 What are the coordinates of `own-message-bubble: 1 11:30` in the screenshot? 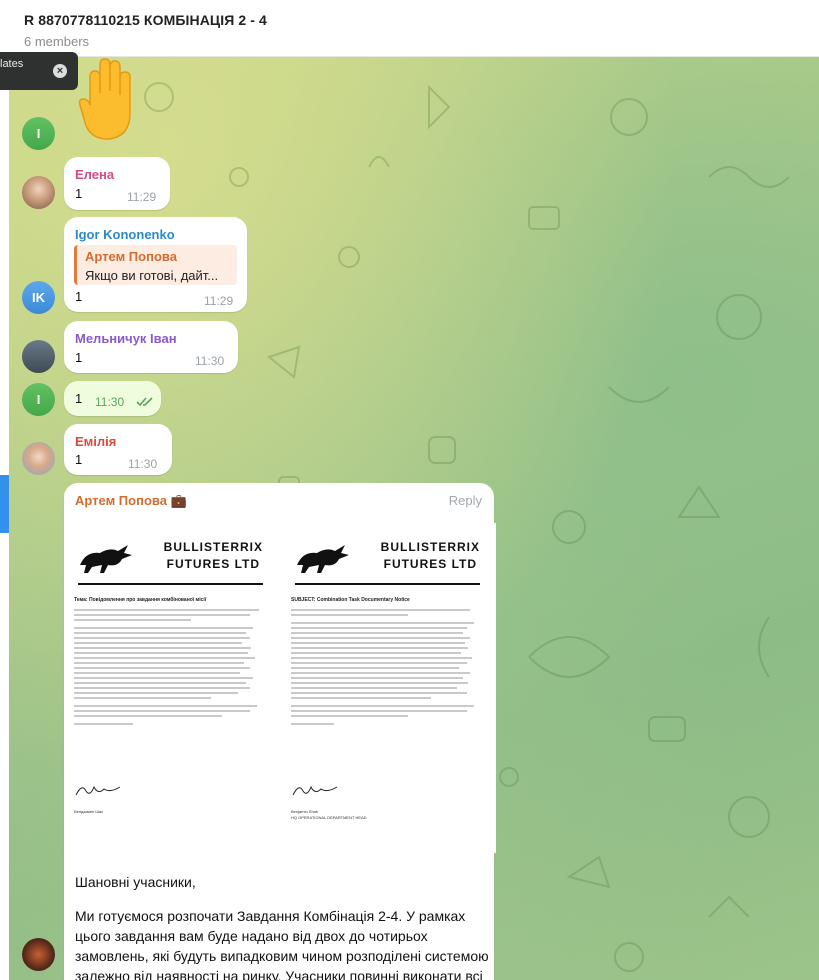 It's located at (112, 398).